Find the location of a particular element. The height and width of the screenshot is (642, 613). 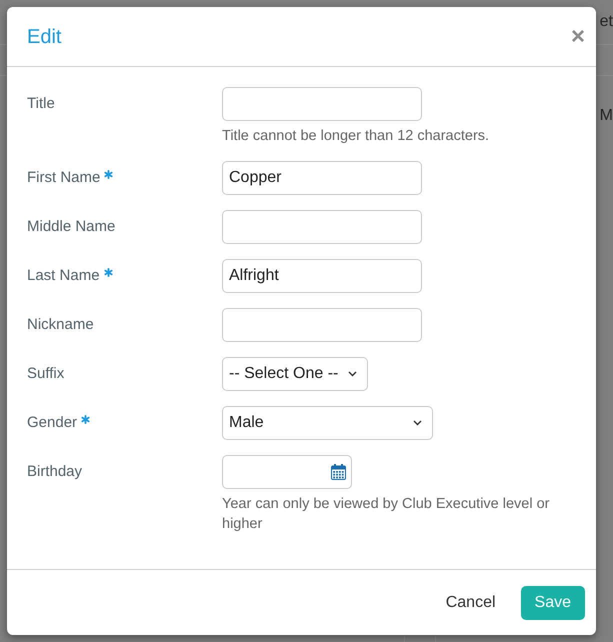

text-input: Copper is located at coordinates (322, 178).